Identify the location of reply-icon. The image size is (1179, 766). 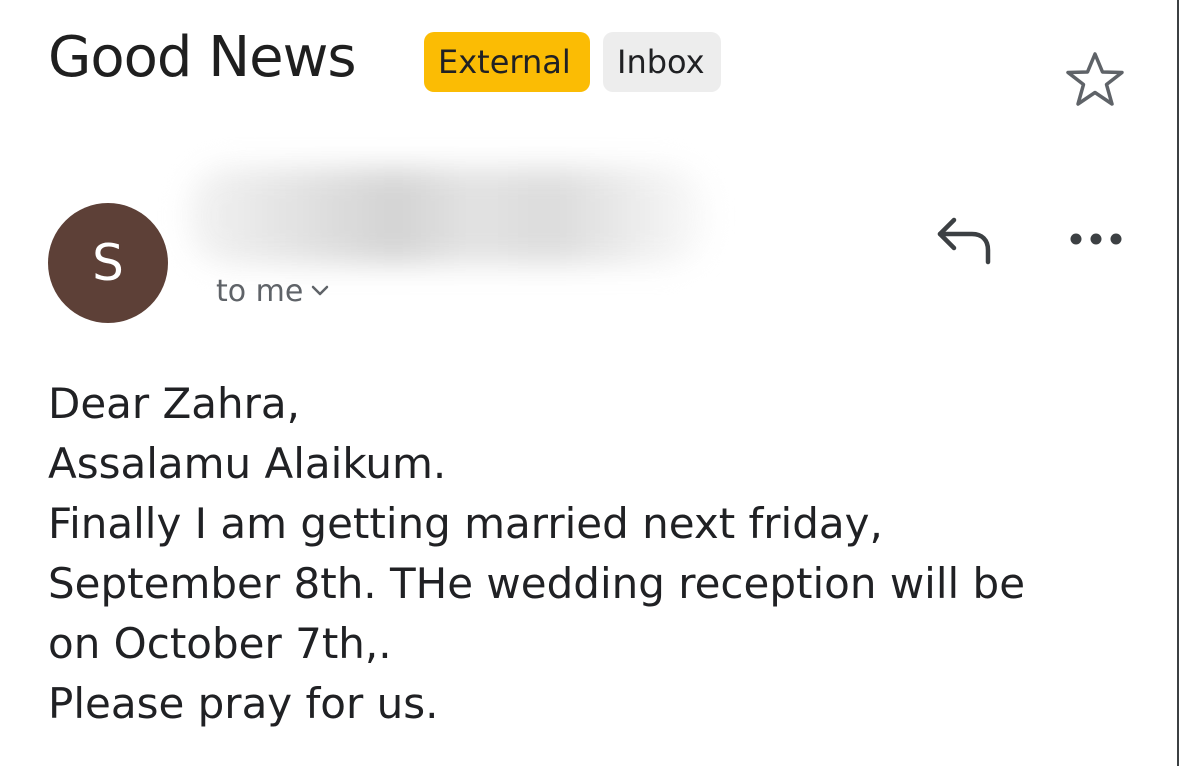
(965, 240).